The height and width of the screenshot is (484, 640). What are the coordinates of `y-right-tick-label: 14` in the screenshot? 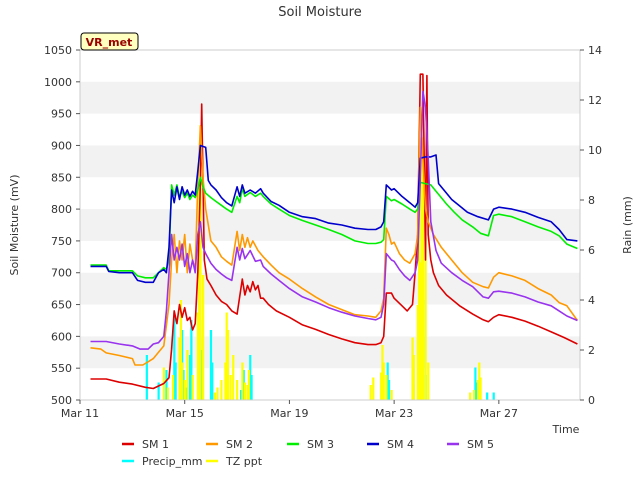 It's located at (595, 50).